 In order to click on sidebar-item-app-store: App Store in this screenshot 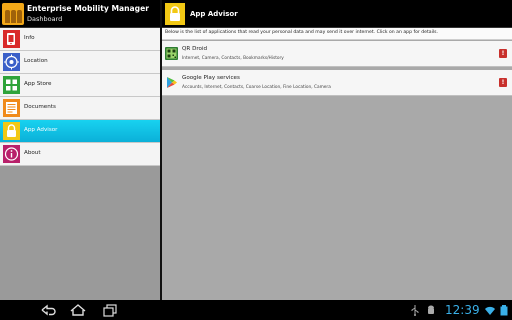, I will do `click(80, 85)`.